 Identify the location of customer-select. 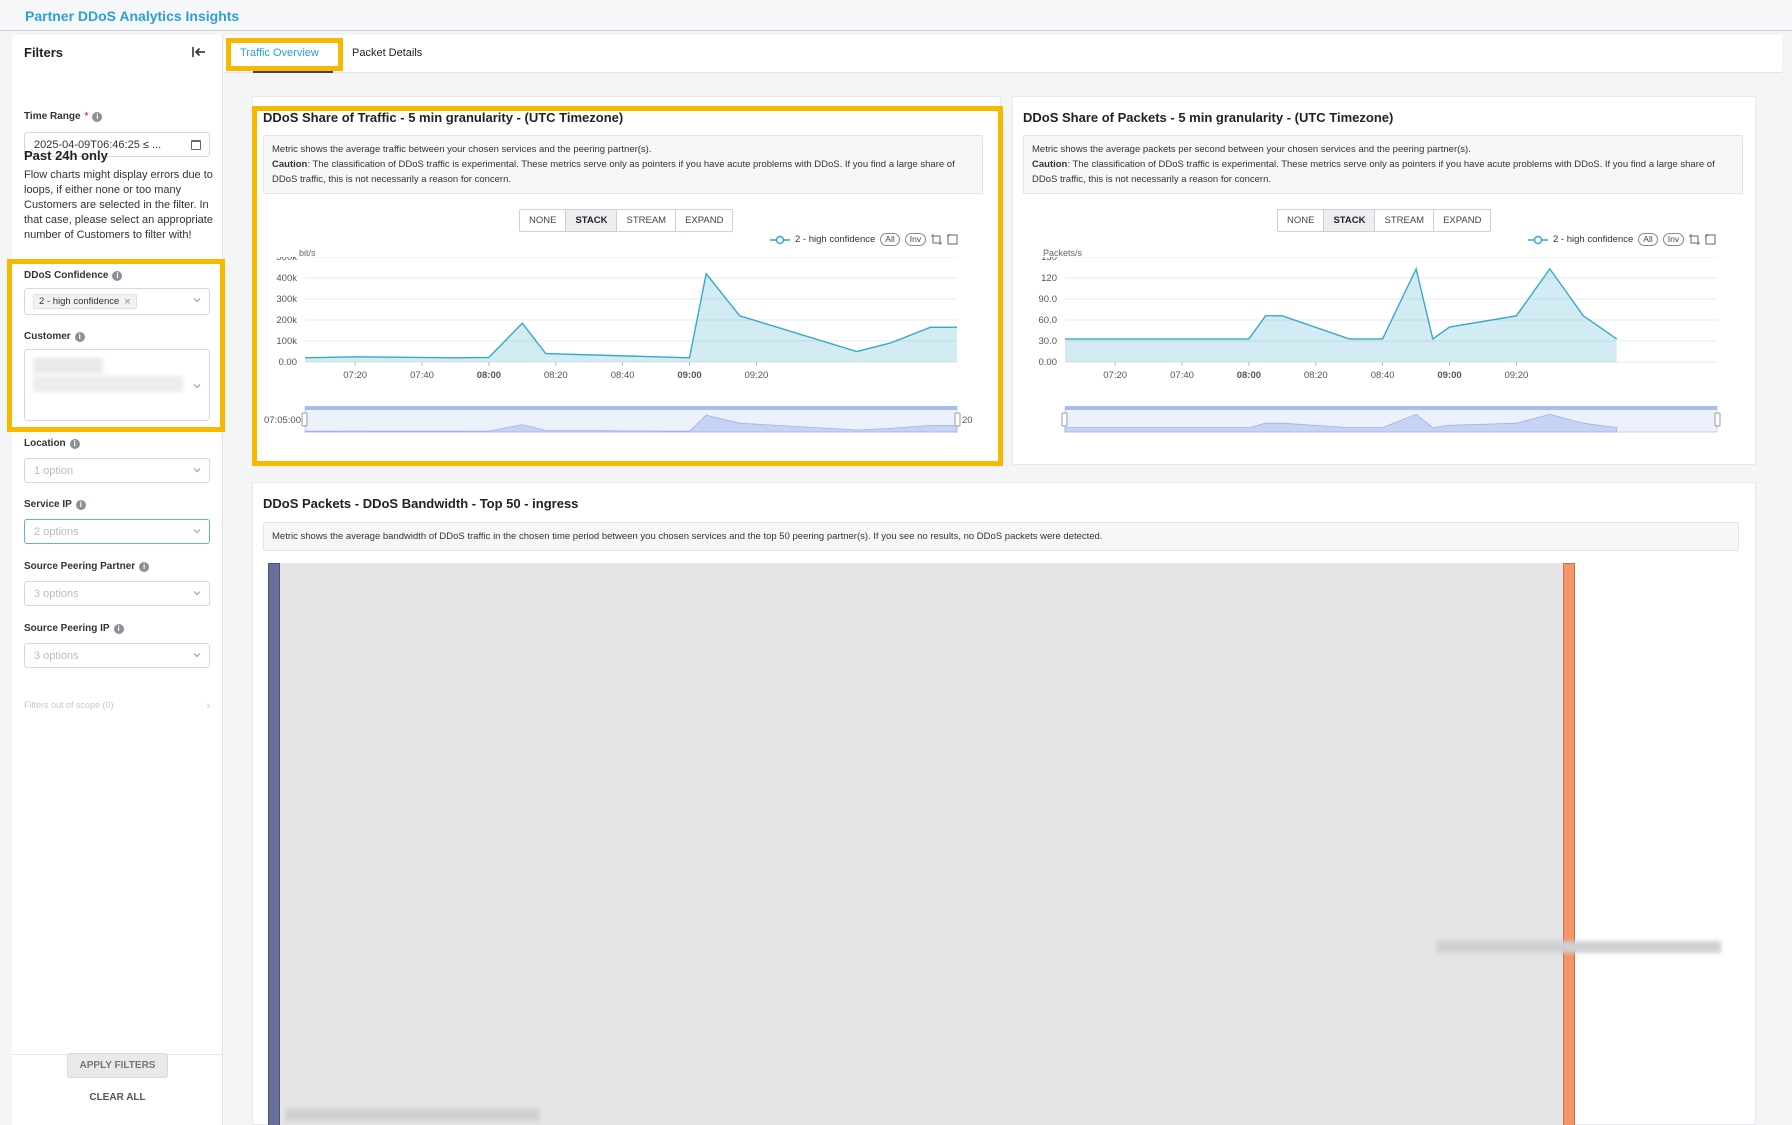
(117, 385).